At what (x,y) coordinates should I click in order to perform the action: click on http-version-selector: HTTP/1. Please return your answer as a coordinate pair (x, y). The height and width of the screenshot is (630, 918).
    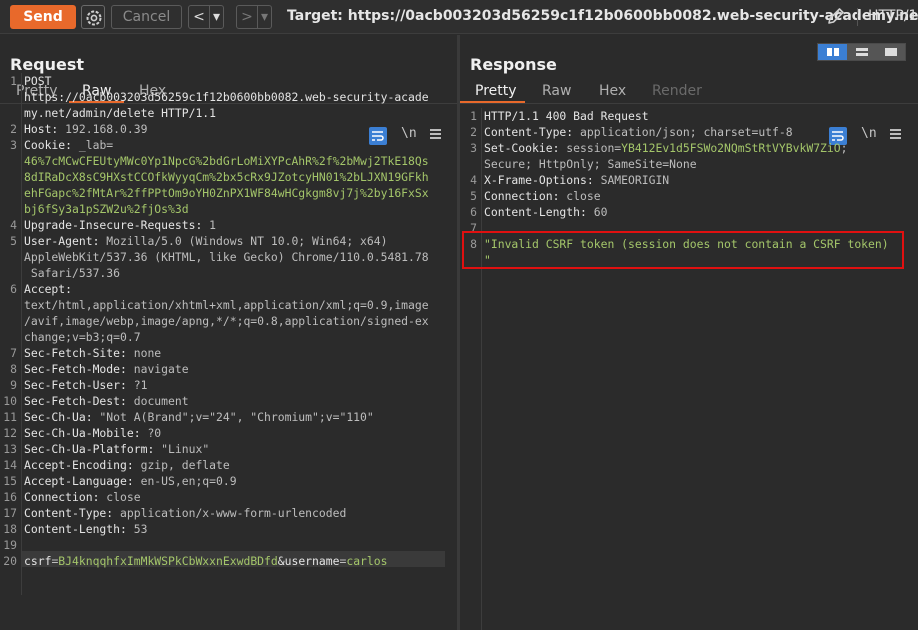
    Looking at the image, I should click on (892, 16).